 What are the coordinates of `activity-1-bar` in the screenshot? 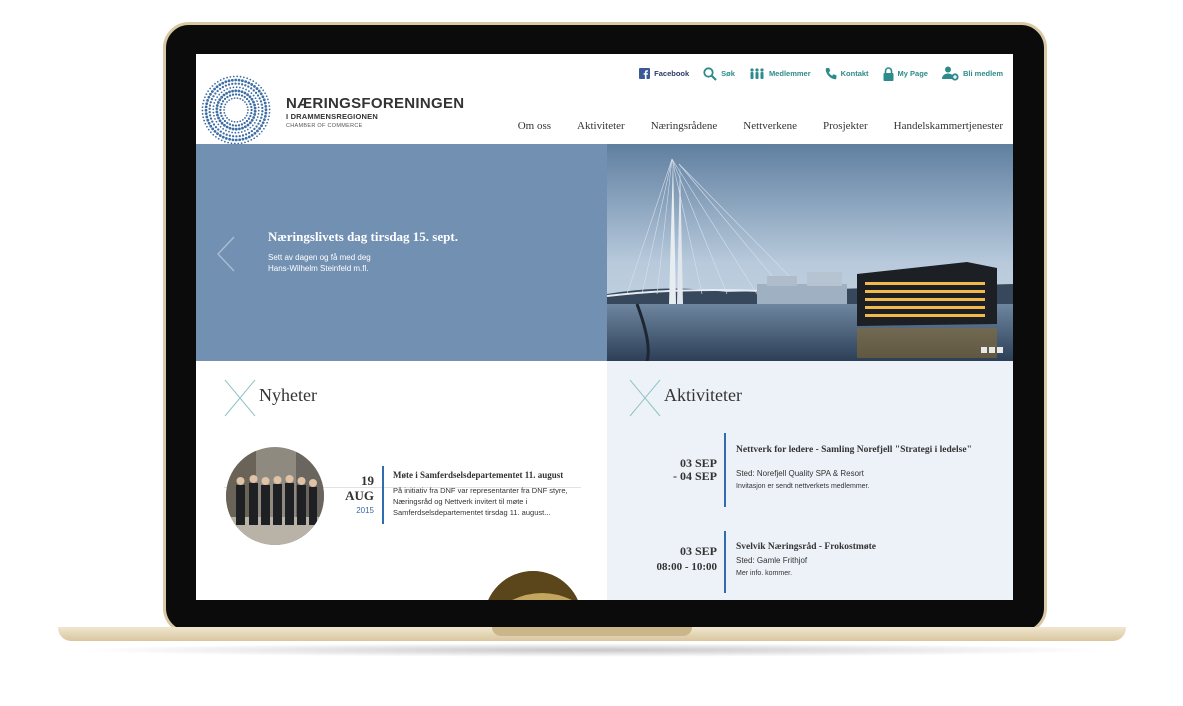 It's located at (725, 470).